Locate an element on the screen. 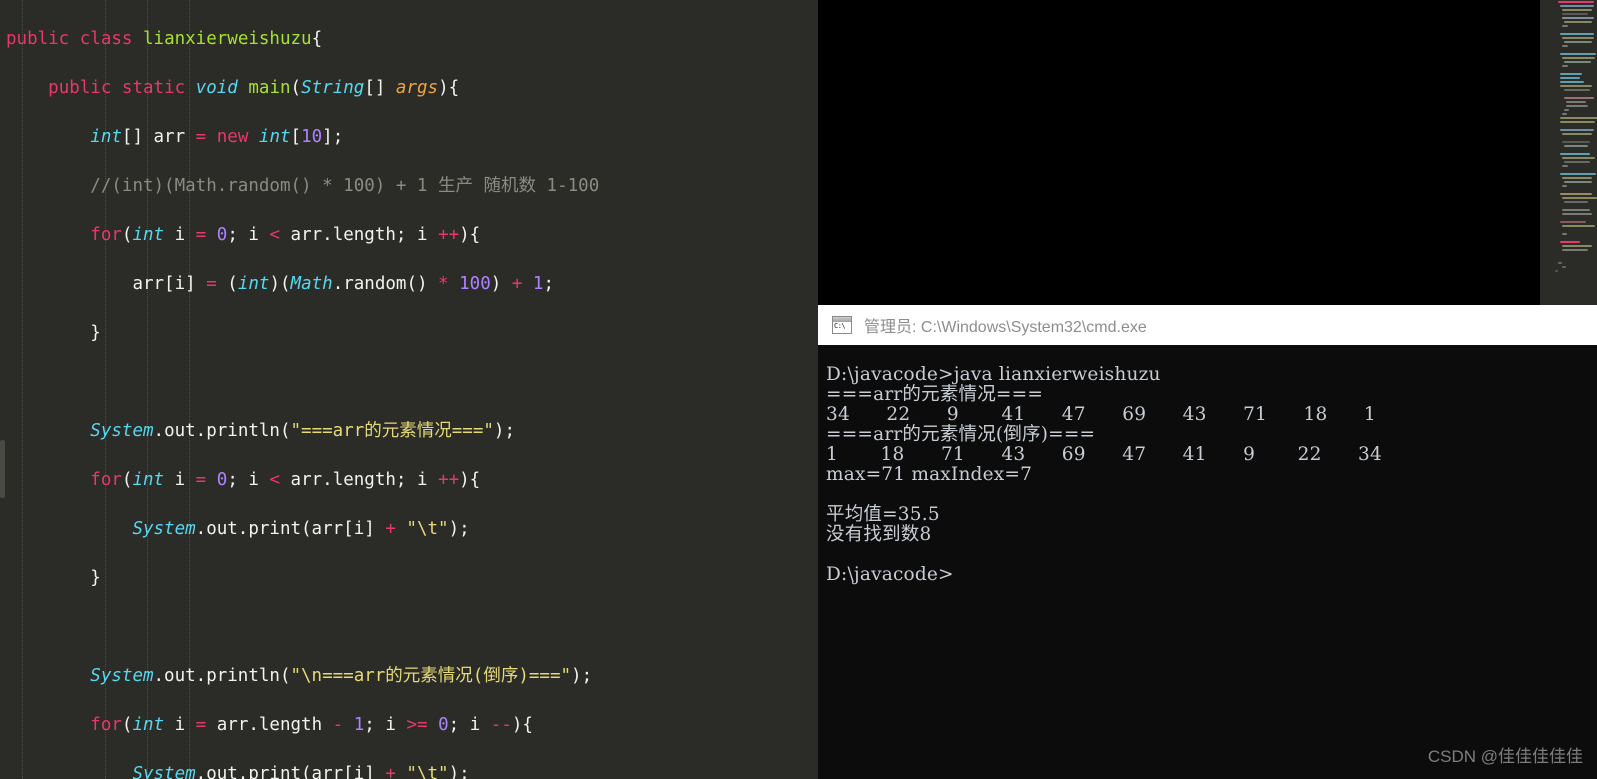  cmd-icon-glyph: C:\ is located at coordinates (840, 326).